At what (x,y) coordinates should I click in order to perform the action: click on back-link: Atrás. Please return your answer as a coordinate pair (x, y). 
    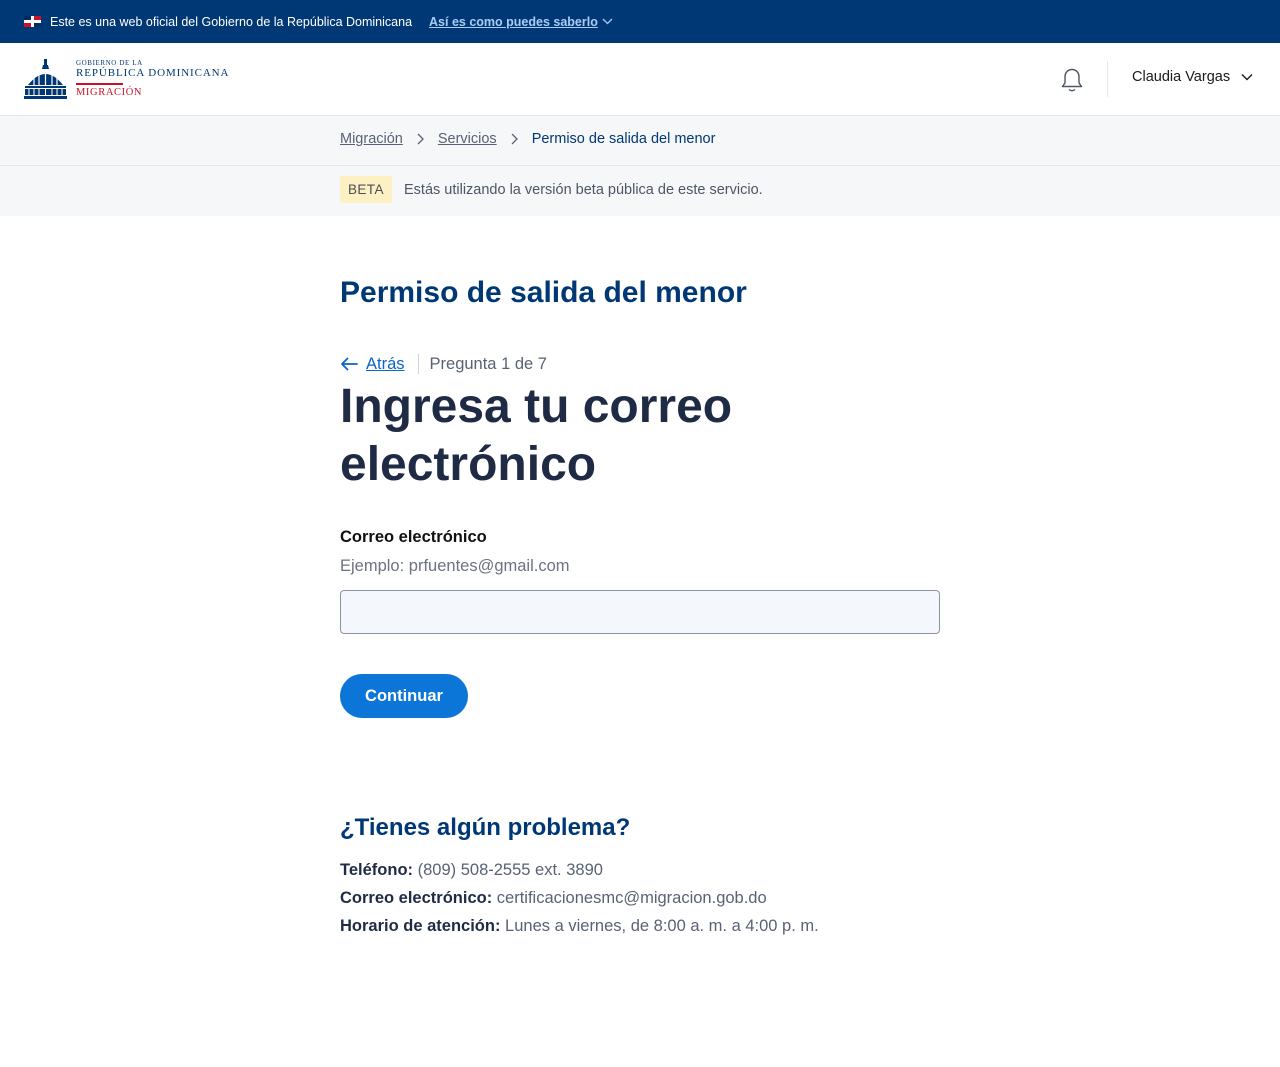
    Looking at the image, I should click on (372, 364).